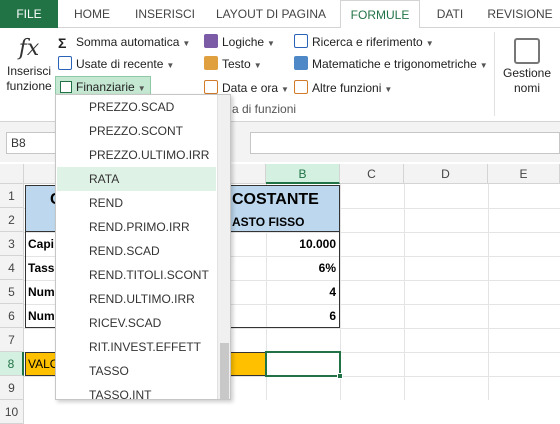 Image resolution: width=560 pixels, height=424 pixels. What do you see at coordinates (268, 222) in the screenshot?
I see `cell-b2: ASTO FISSO` at bounding box center [268, 222].